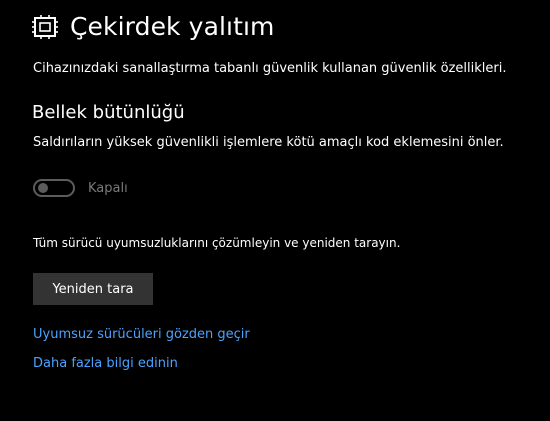 The width and height of the screenshot is (550, 421). Describe the element at coordinates (43, 188) in the screenshot. I see `toggle-knob` at that location.